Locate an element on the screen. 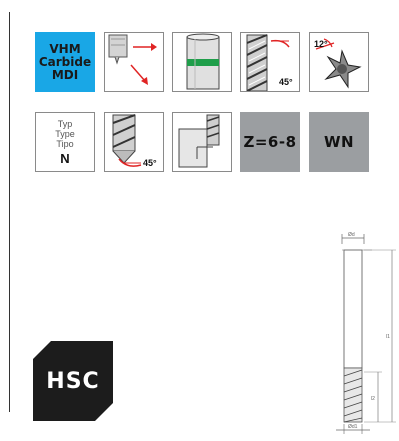  hsc-label: HSC is located at coordinates (73, 381).